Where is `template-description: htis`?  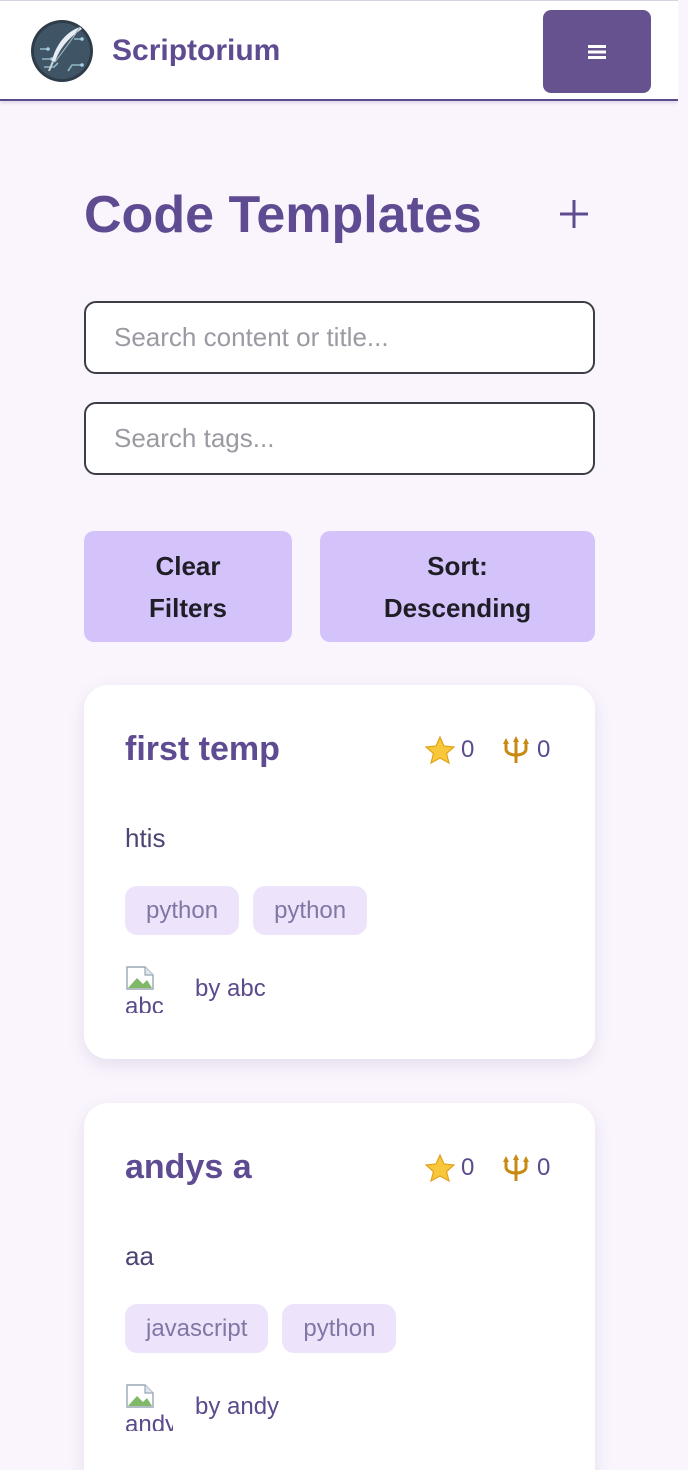 template-description: htis is located at coordinates (145, 838).